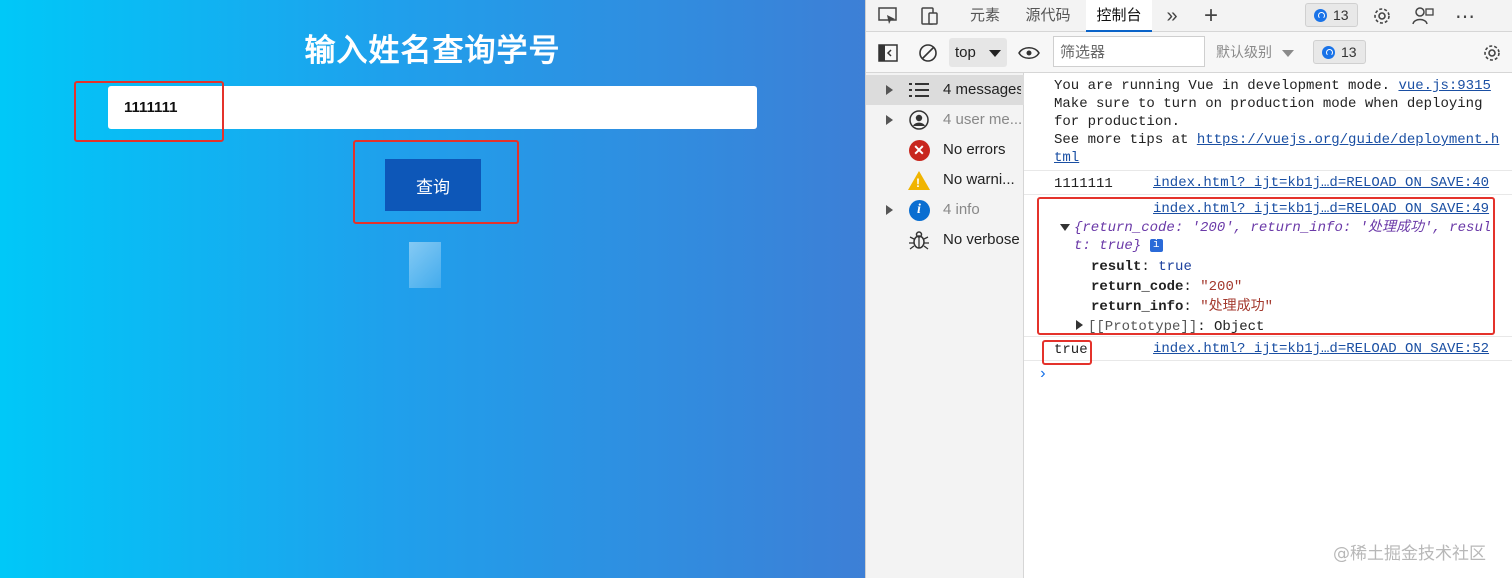 The image size is (1512, 578). What do you see at coordinates (1382, 16) in the screenshot?
I see `settings-icon` at bounding box center [1382, 16].